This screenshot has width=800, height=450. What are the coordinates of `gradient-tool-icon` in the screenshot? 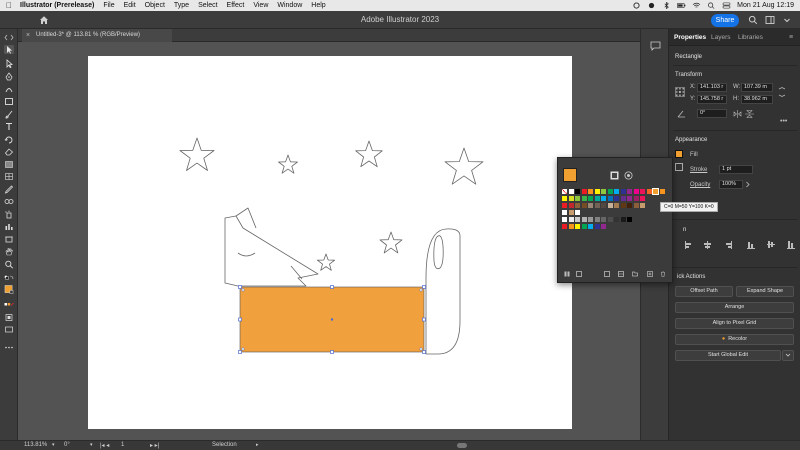 It's located at (9, 164).